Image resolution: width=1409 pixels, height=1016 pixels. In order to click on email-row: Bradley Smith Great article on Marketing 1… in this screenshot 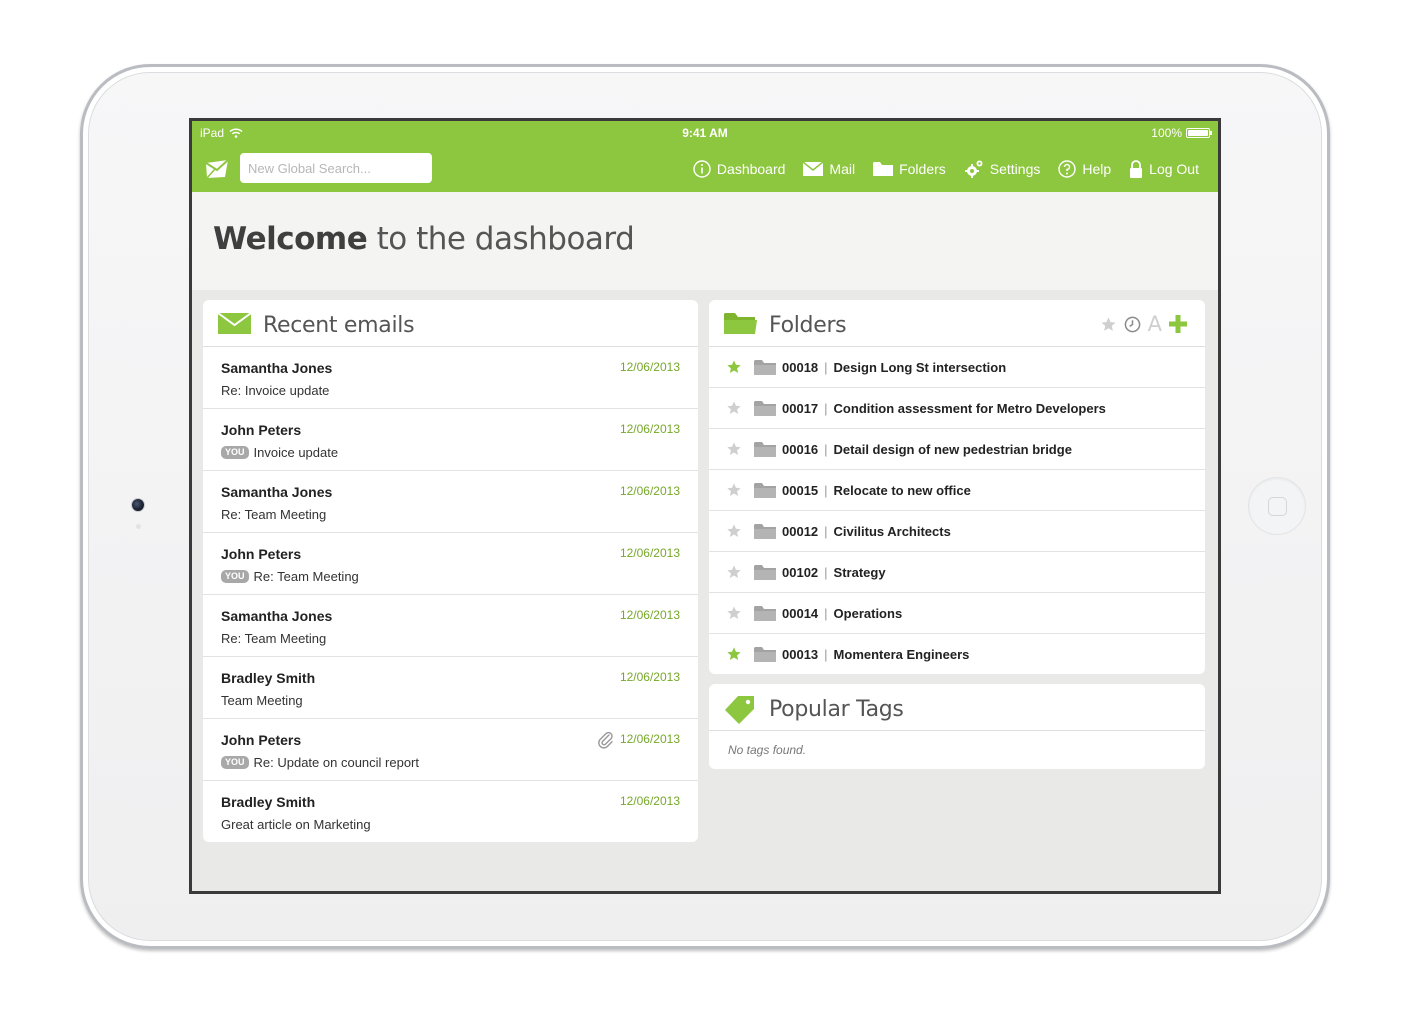, I will do `click(450, 811)`.